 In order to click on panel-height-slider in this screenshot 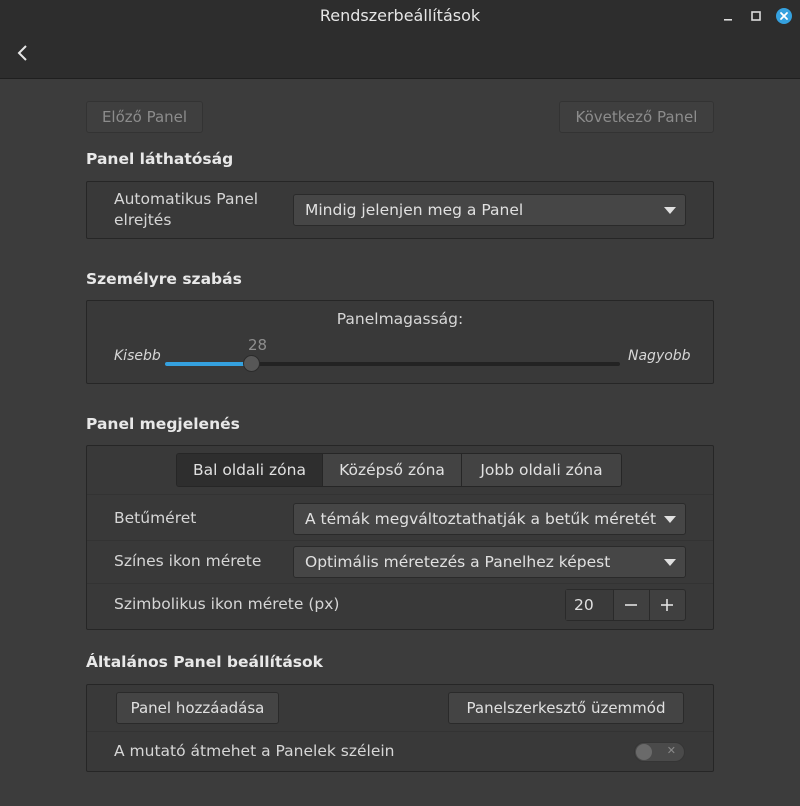, I will do `click(392, 364)`.